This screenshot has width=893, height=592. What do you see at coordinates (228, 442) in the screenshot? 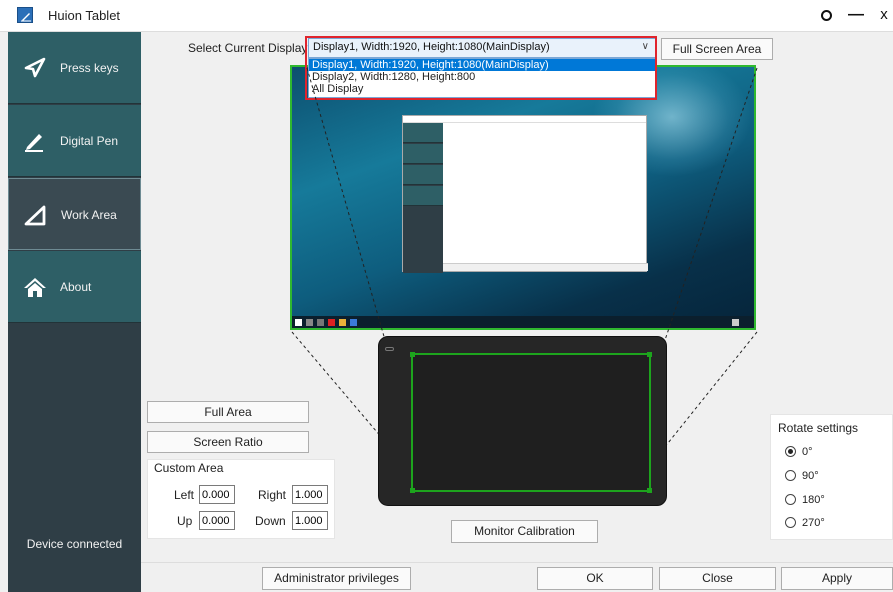
I see `screen-ratio-button: Screen Ratio` at bounding box center [228, 442].